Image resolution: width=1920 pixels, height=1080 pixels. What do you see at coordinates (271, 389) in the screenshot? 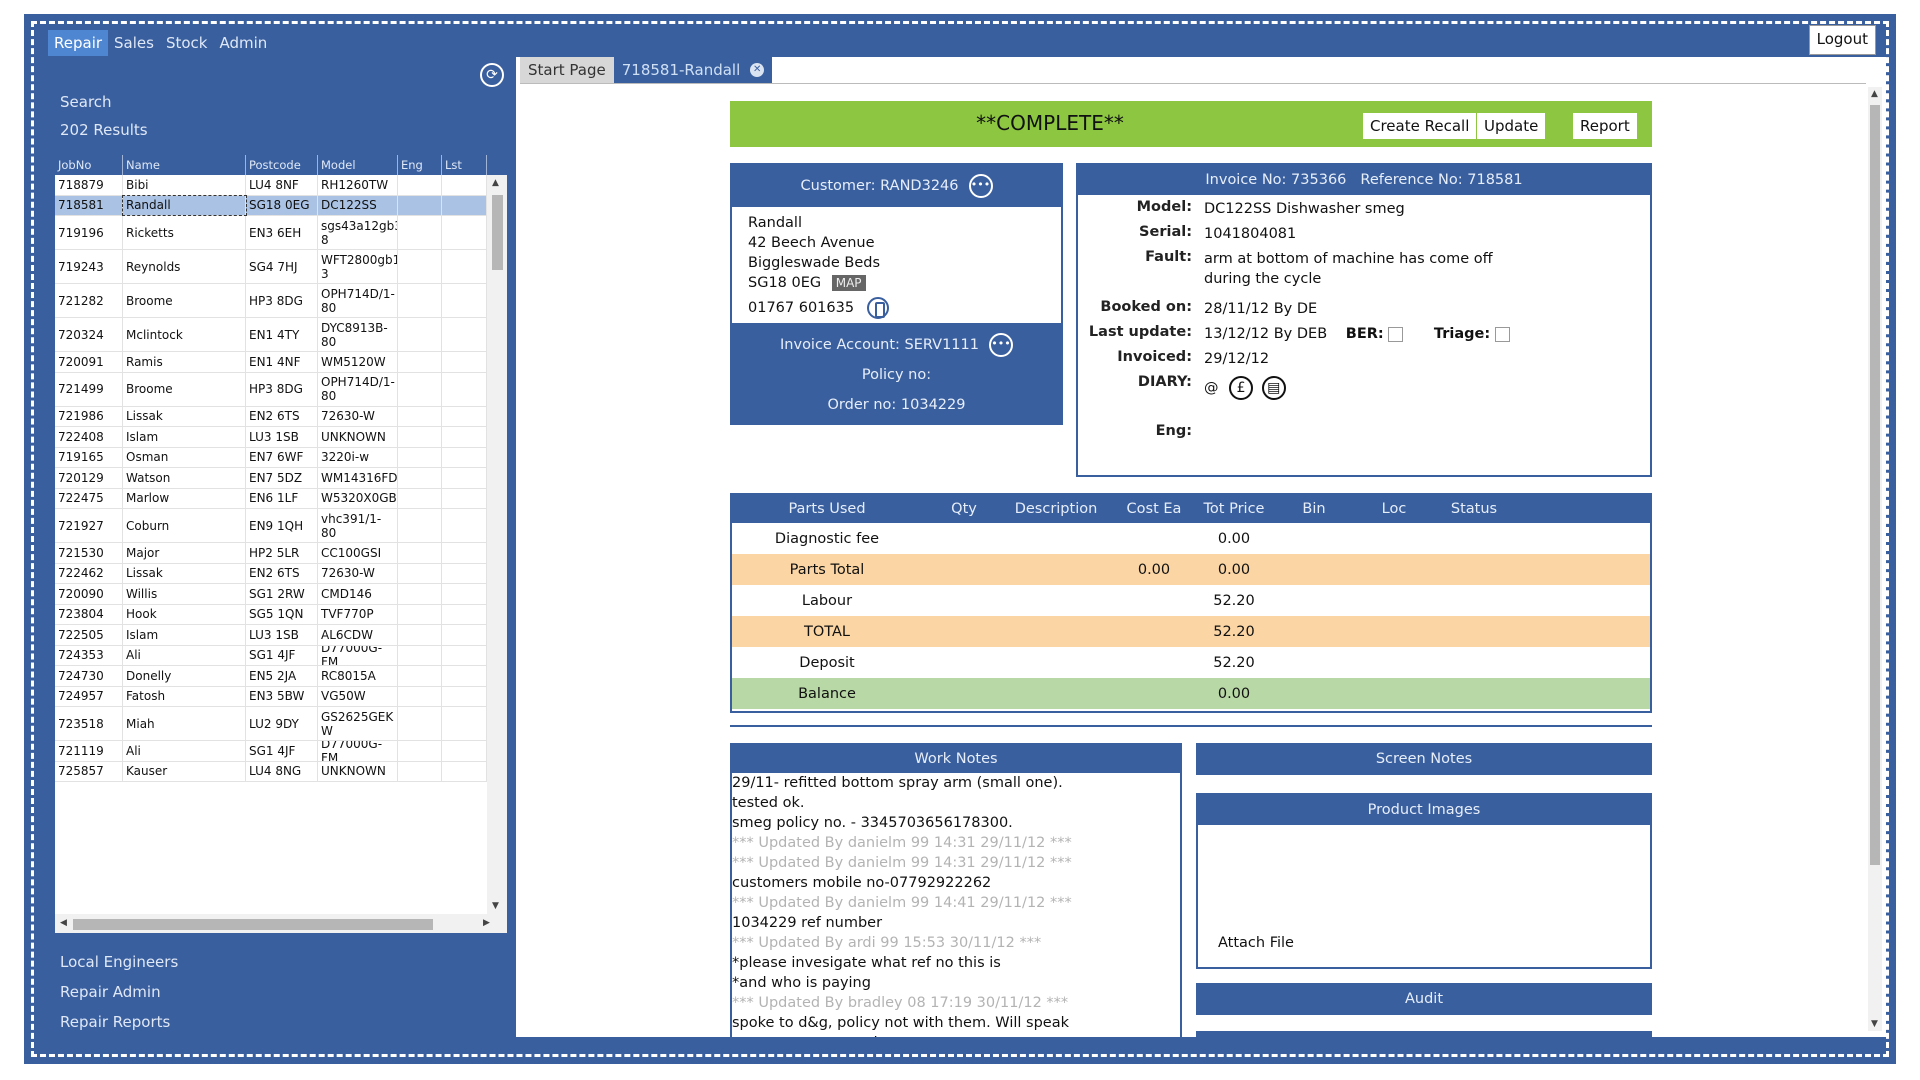
I see `table-row: 721499 Broome HP3 8DG OPH714D/1-80` at bounding box center [271, 389].